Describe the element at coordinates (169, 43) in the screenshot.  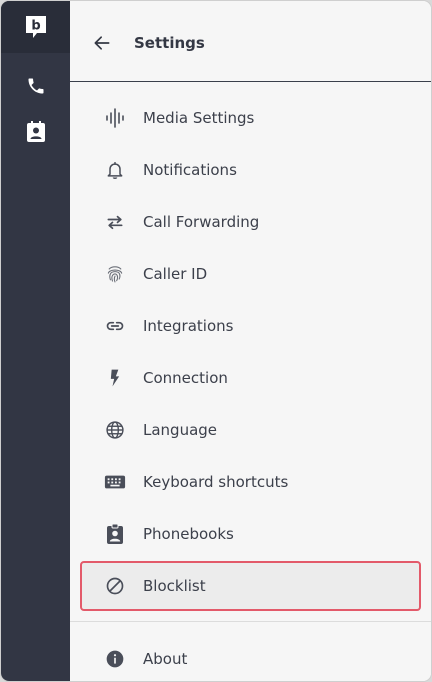
I see `page-title: Settings` at that location.